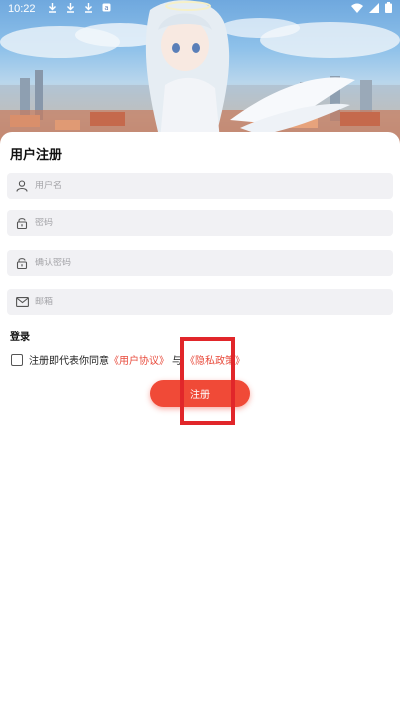  I want to click on confirm-password-input, so click(200, 263).